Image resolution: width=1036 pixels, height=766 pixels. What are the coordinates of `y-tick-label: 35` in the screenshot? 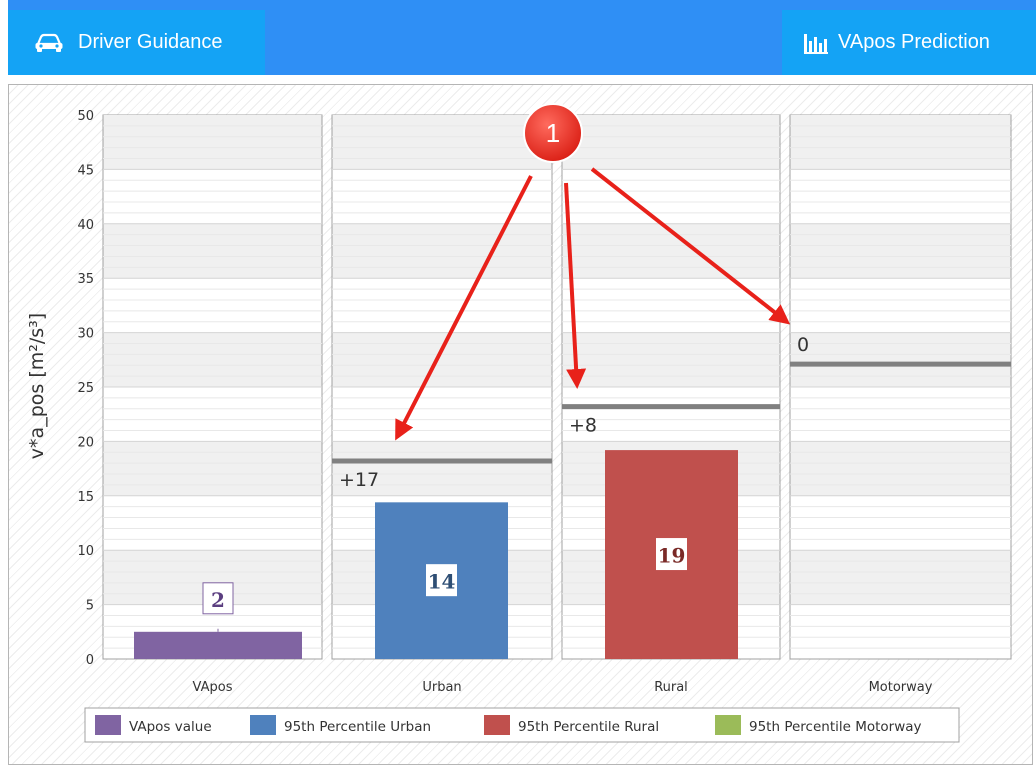 It's located at (85, 279).